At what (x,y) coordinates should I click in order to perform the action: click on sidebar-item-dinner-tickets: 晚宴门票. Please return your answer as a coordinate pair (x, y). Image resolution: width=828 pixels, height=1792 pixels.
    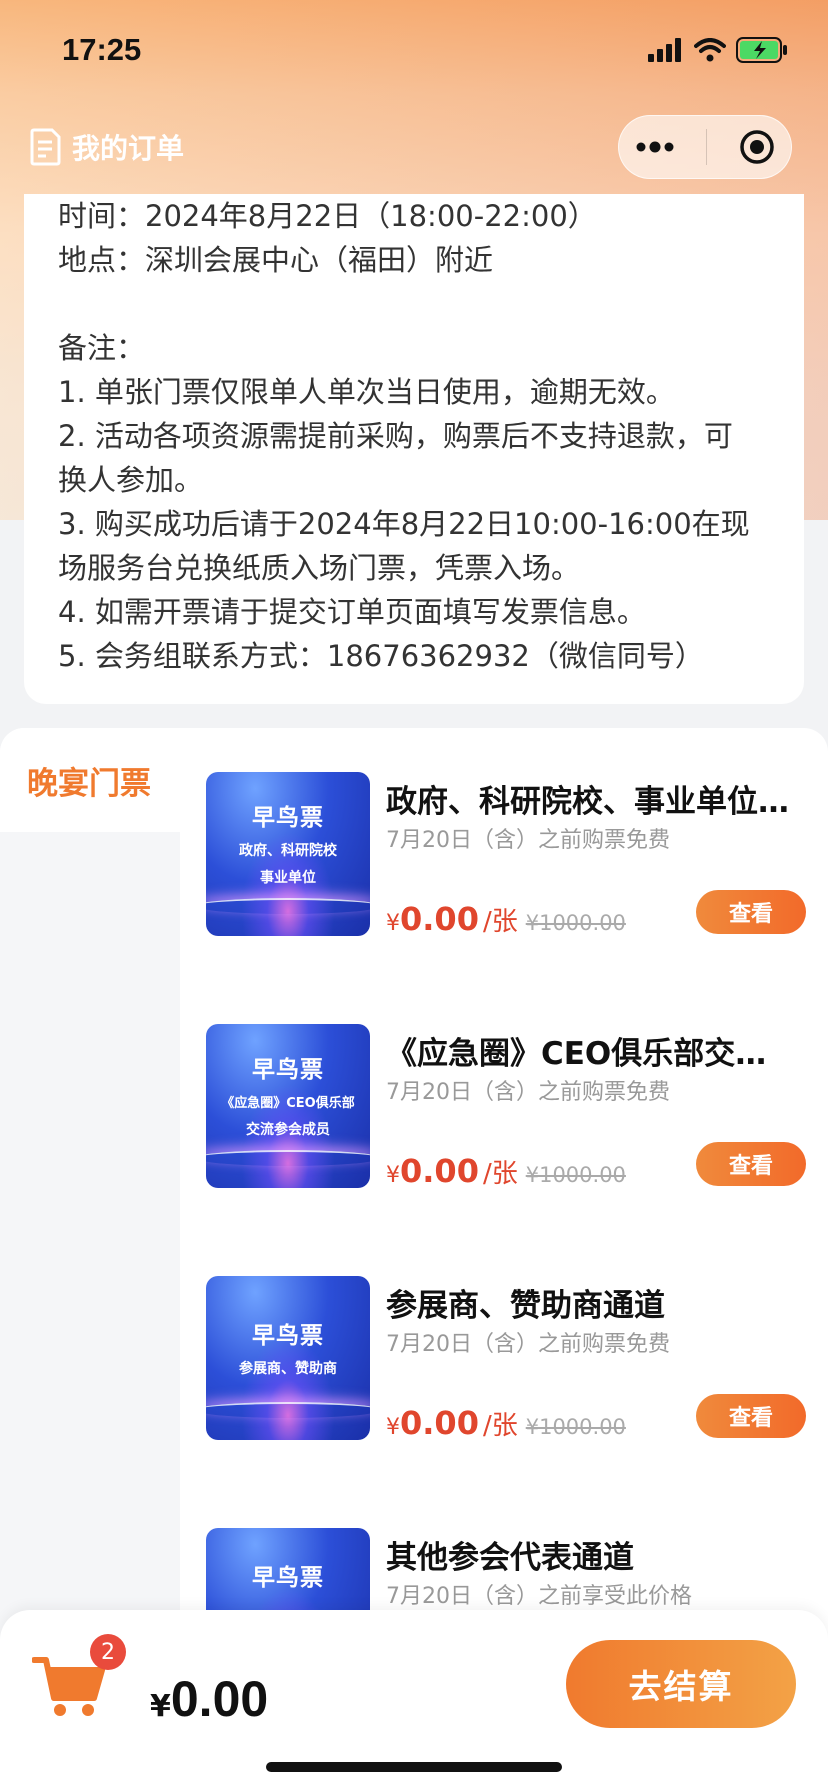
    Looking at the image, I should click on (90, 780).